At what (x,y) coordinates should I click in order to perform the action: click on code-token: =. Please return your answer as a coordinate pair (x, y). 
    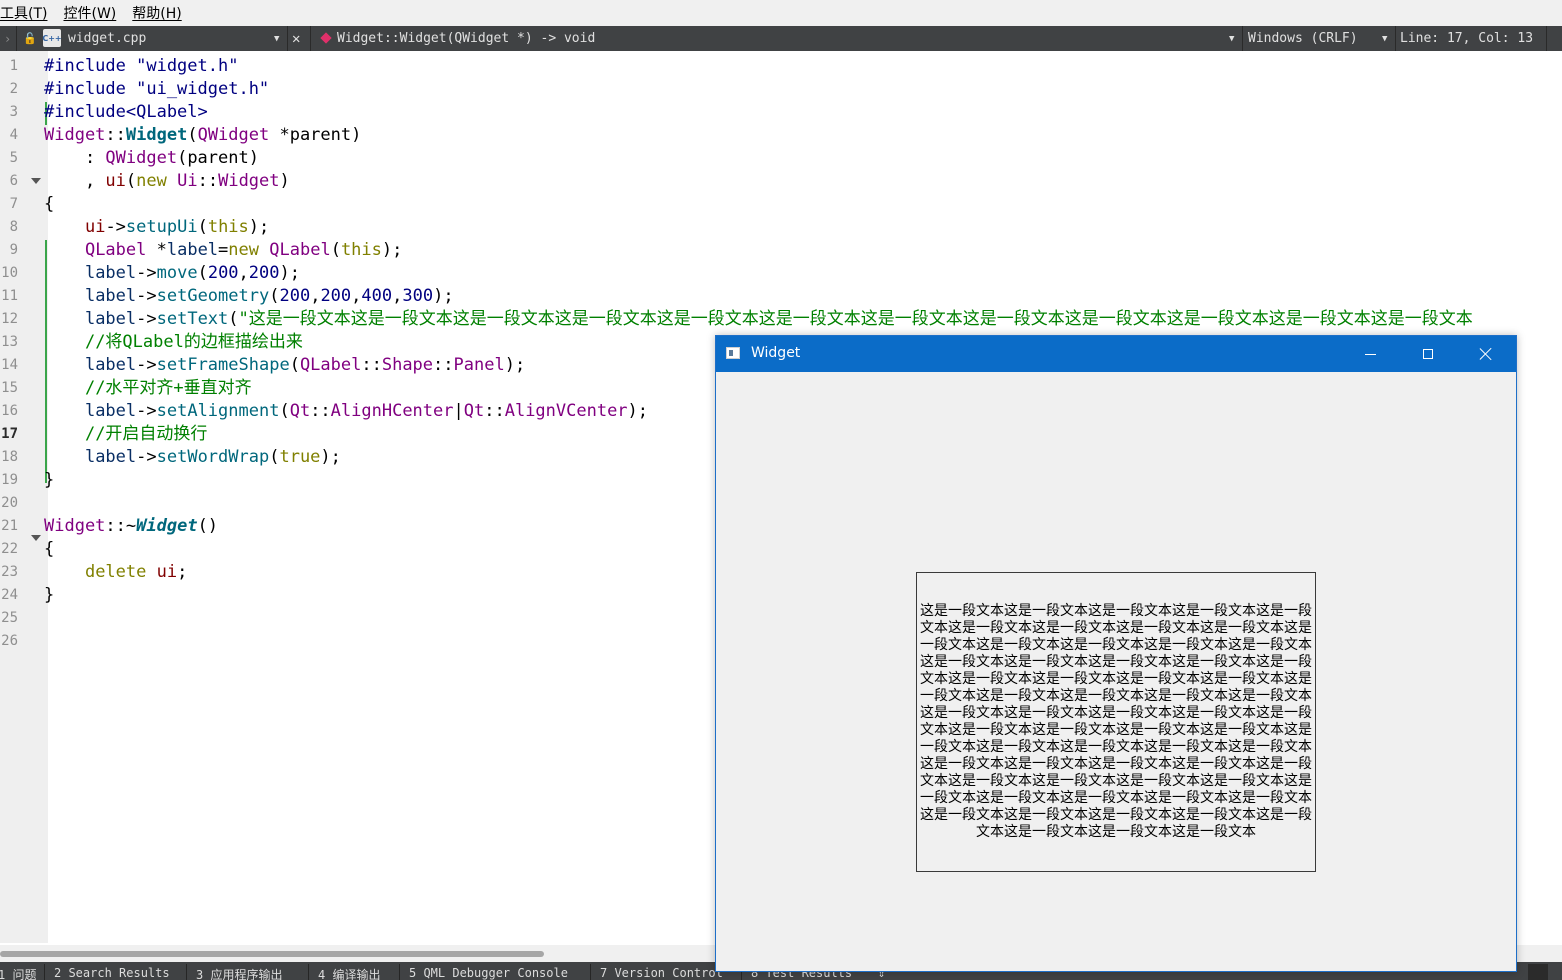
    Looking at the image, I should click on (223, 250).